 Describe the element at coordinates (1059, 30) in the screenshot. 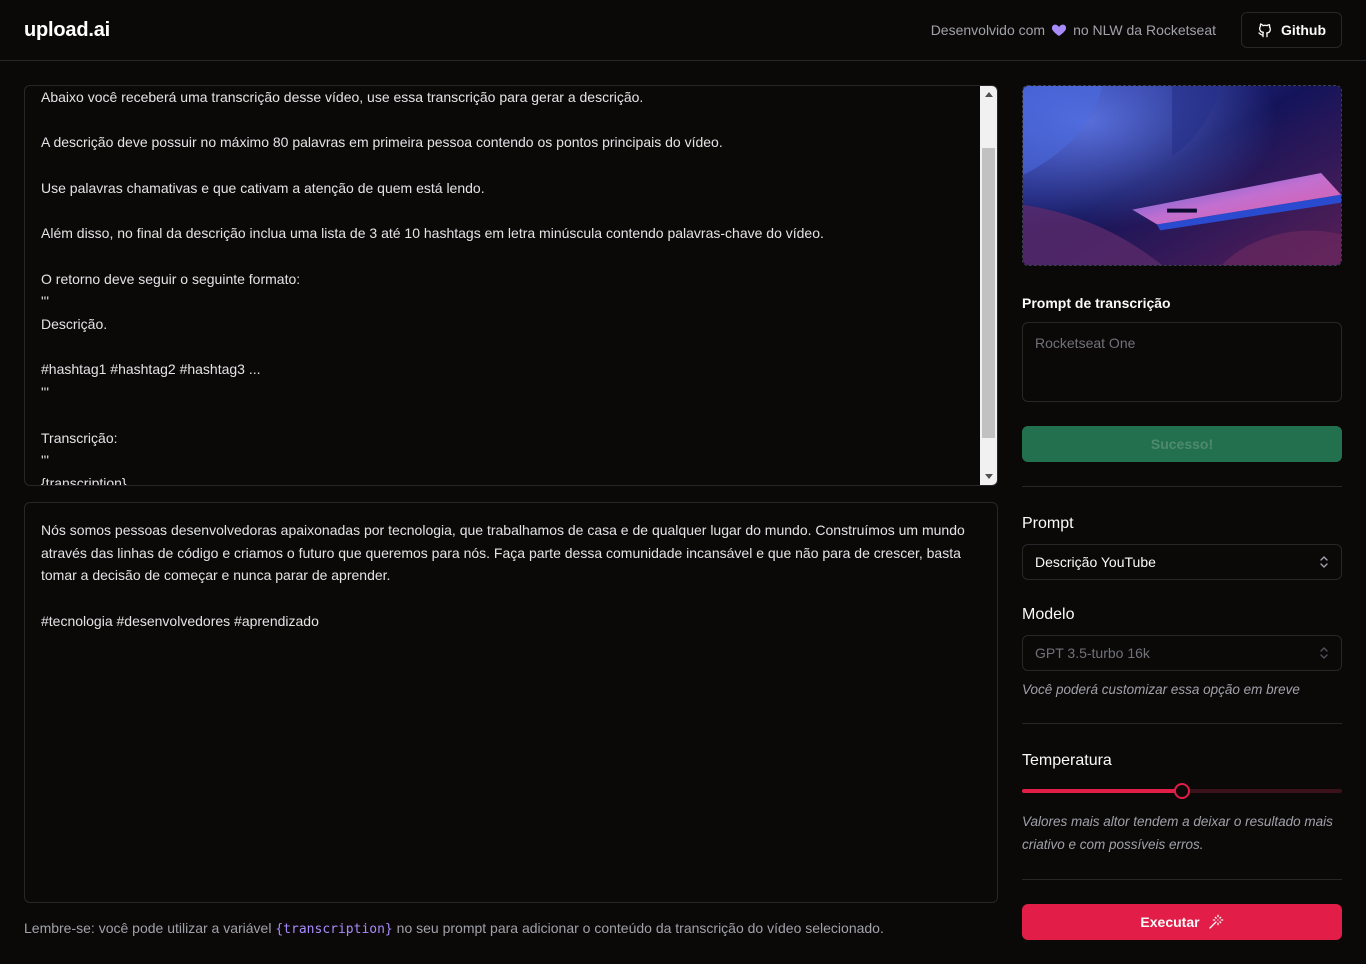

I see `heart-icon` at that location.